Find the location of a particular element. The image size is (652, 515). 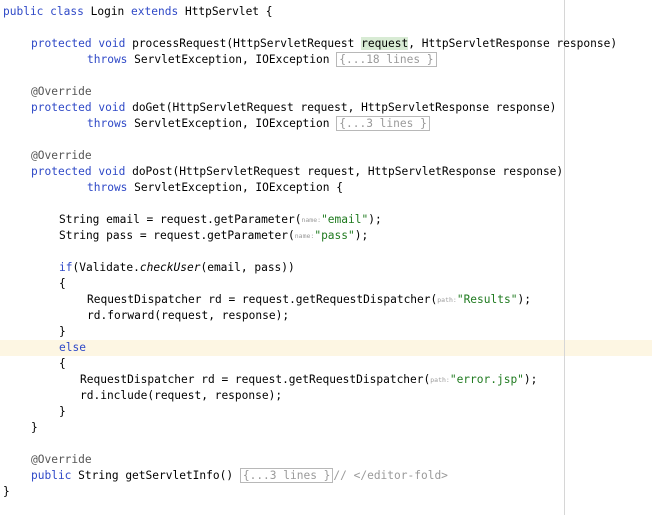

statement: (email, pass)) is located at coordinates (247, 267).